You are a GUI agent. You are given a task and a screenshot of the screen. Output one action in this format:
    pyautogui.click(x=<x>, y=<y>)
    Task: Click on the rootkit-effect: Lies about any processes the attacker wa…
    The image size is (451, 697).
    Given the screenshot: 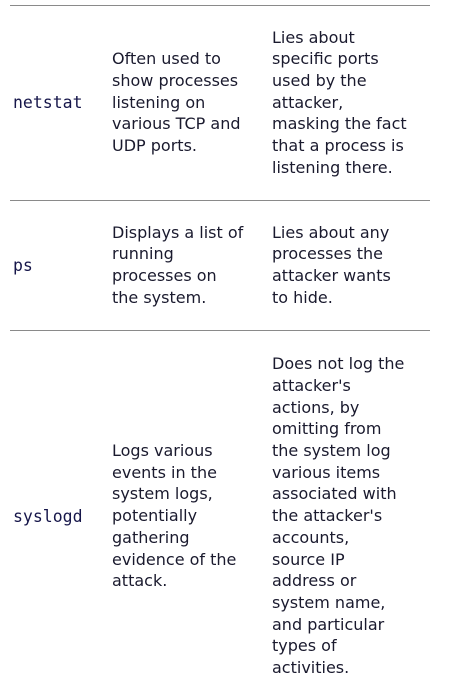 What is the action you would take?
    pyautogui.click(x=331, y=264)
    